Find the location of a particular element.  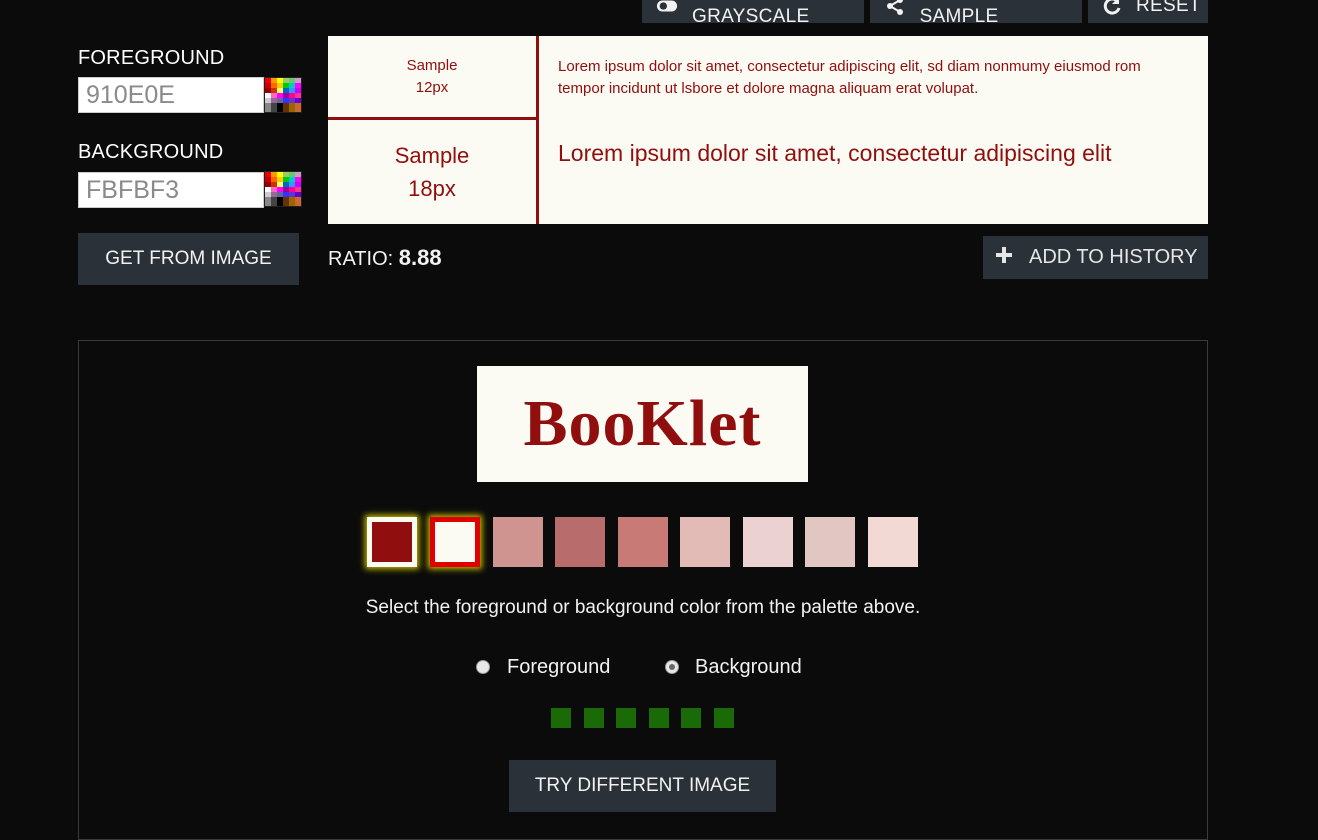

try-different-image-button: TRY DIFFERENT IMAGE is located at coordinates (642, 786).